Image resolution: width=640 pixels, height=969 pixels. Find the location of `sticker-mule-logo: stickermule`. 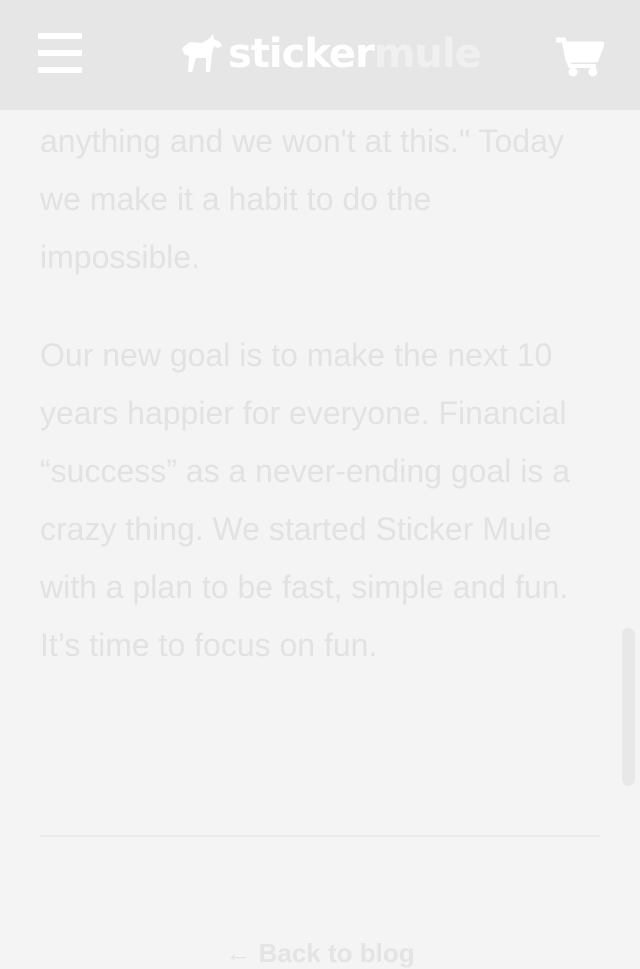

sticker-mule-logo: stickermule is located at coordinates (331, 54).